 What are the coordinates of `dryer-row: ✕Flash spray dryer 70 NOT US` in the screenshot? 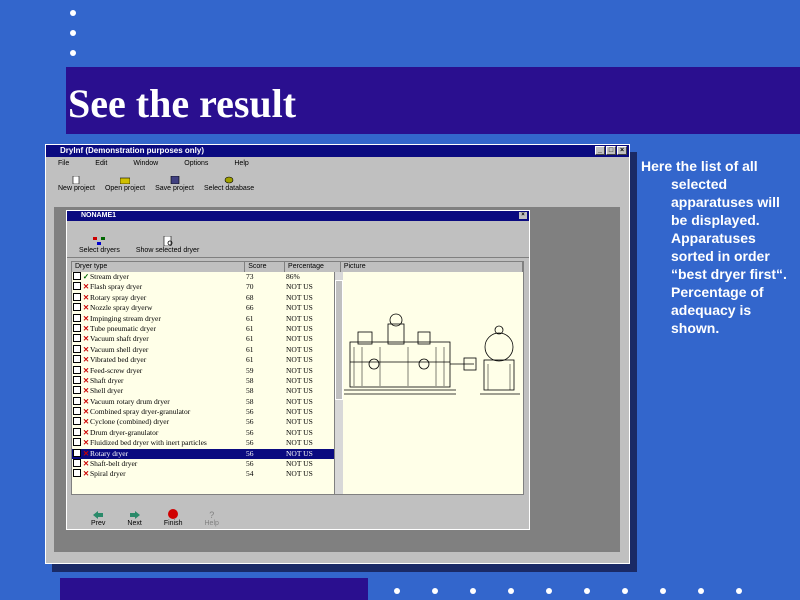 It's located at (203, 287).